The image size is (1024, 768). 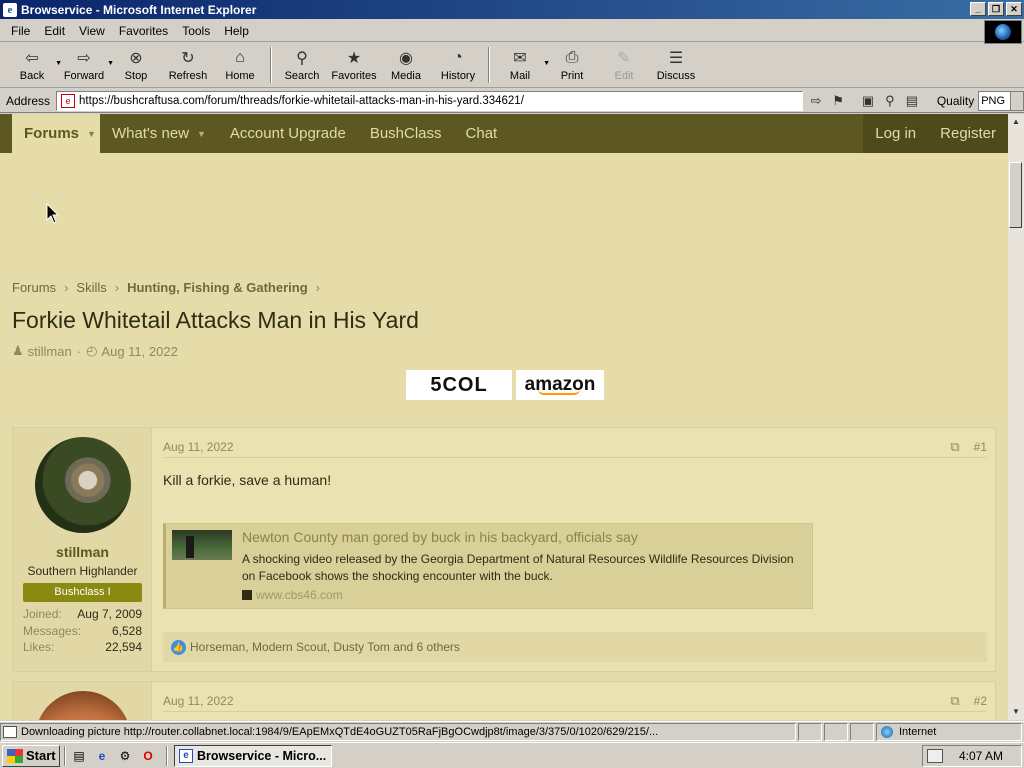 I want to click on toolbar-media-button: ◉ Media, so click(x=406, y=65).